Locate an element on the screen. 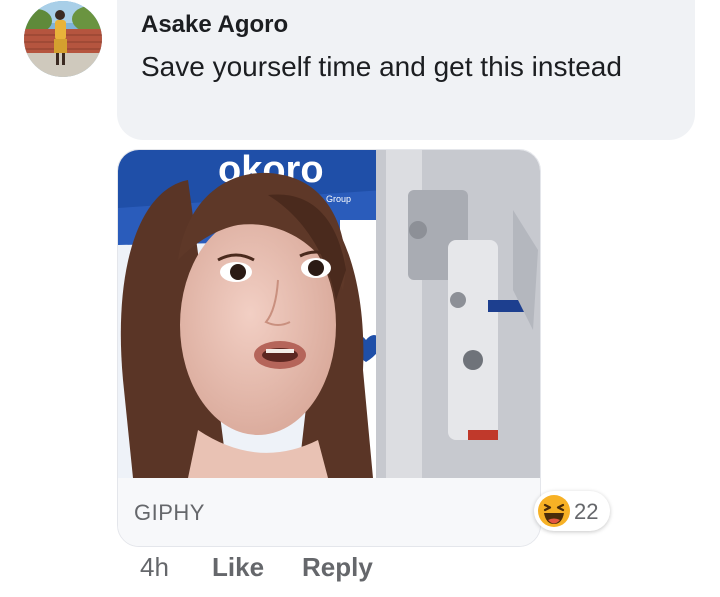  comment-author-name: Asake Agoro is located at coordinates (214, 25).